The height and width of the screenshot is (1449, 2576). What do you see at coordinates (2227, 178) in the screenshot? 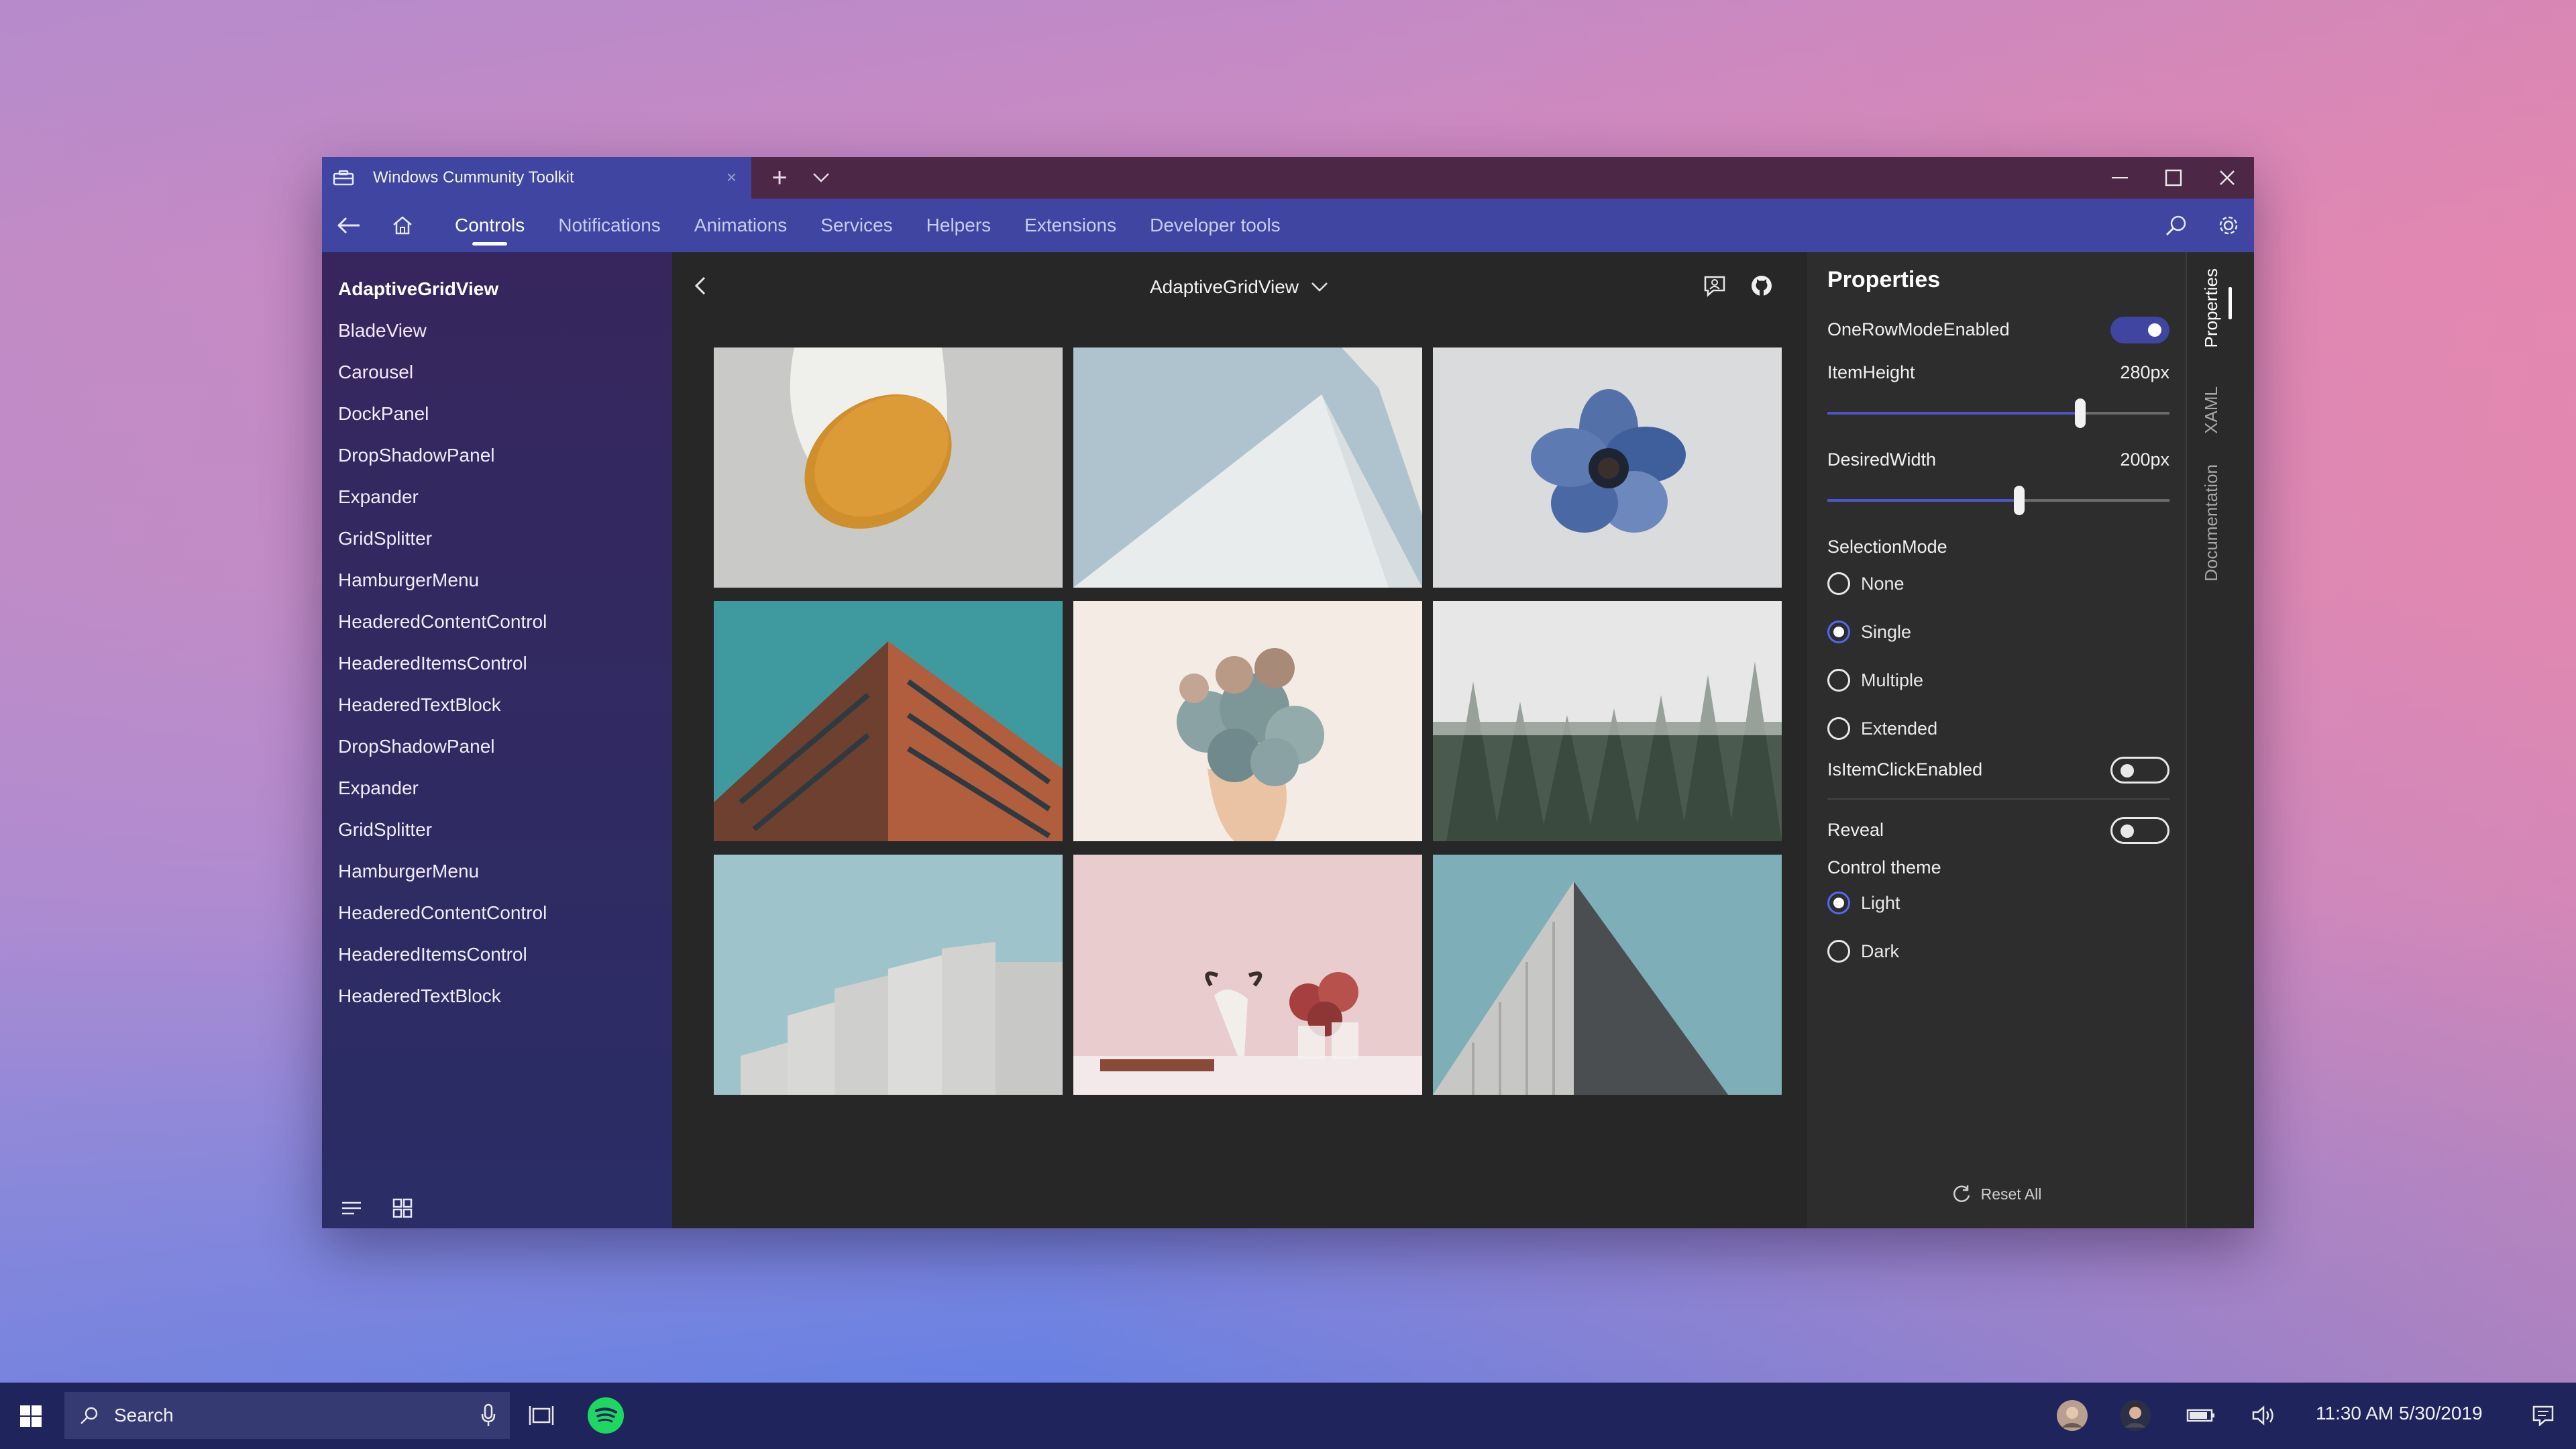
I see `close-window-button` at bounding box center [2227, 178].